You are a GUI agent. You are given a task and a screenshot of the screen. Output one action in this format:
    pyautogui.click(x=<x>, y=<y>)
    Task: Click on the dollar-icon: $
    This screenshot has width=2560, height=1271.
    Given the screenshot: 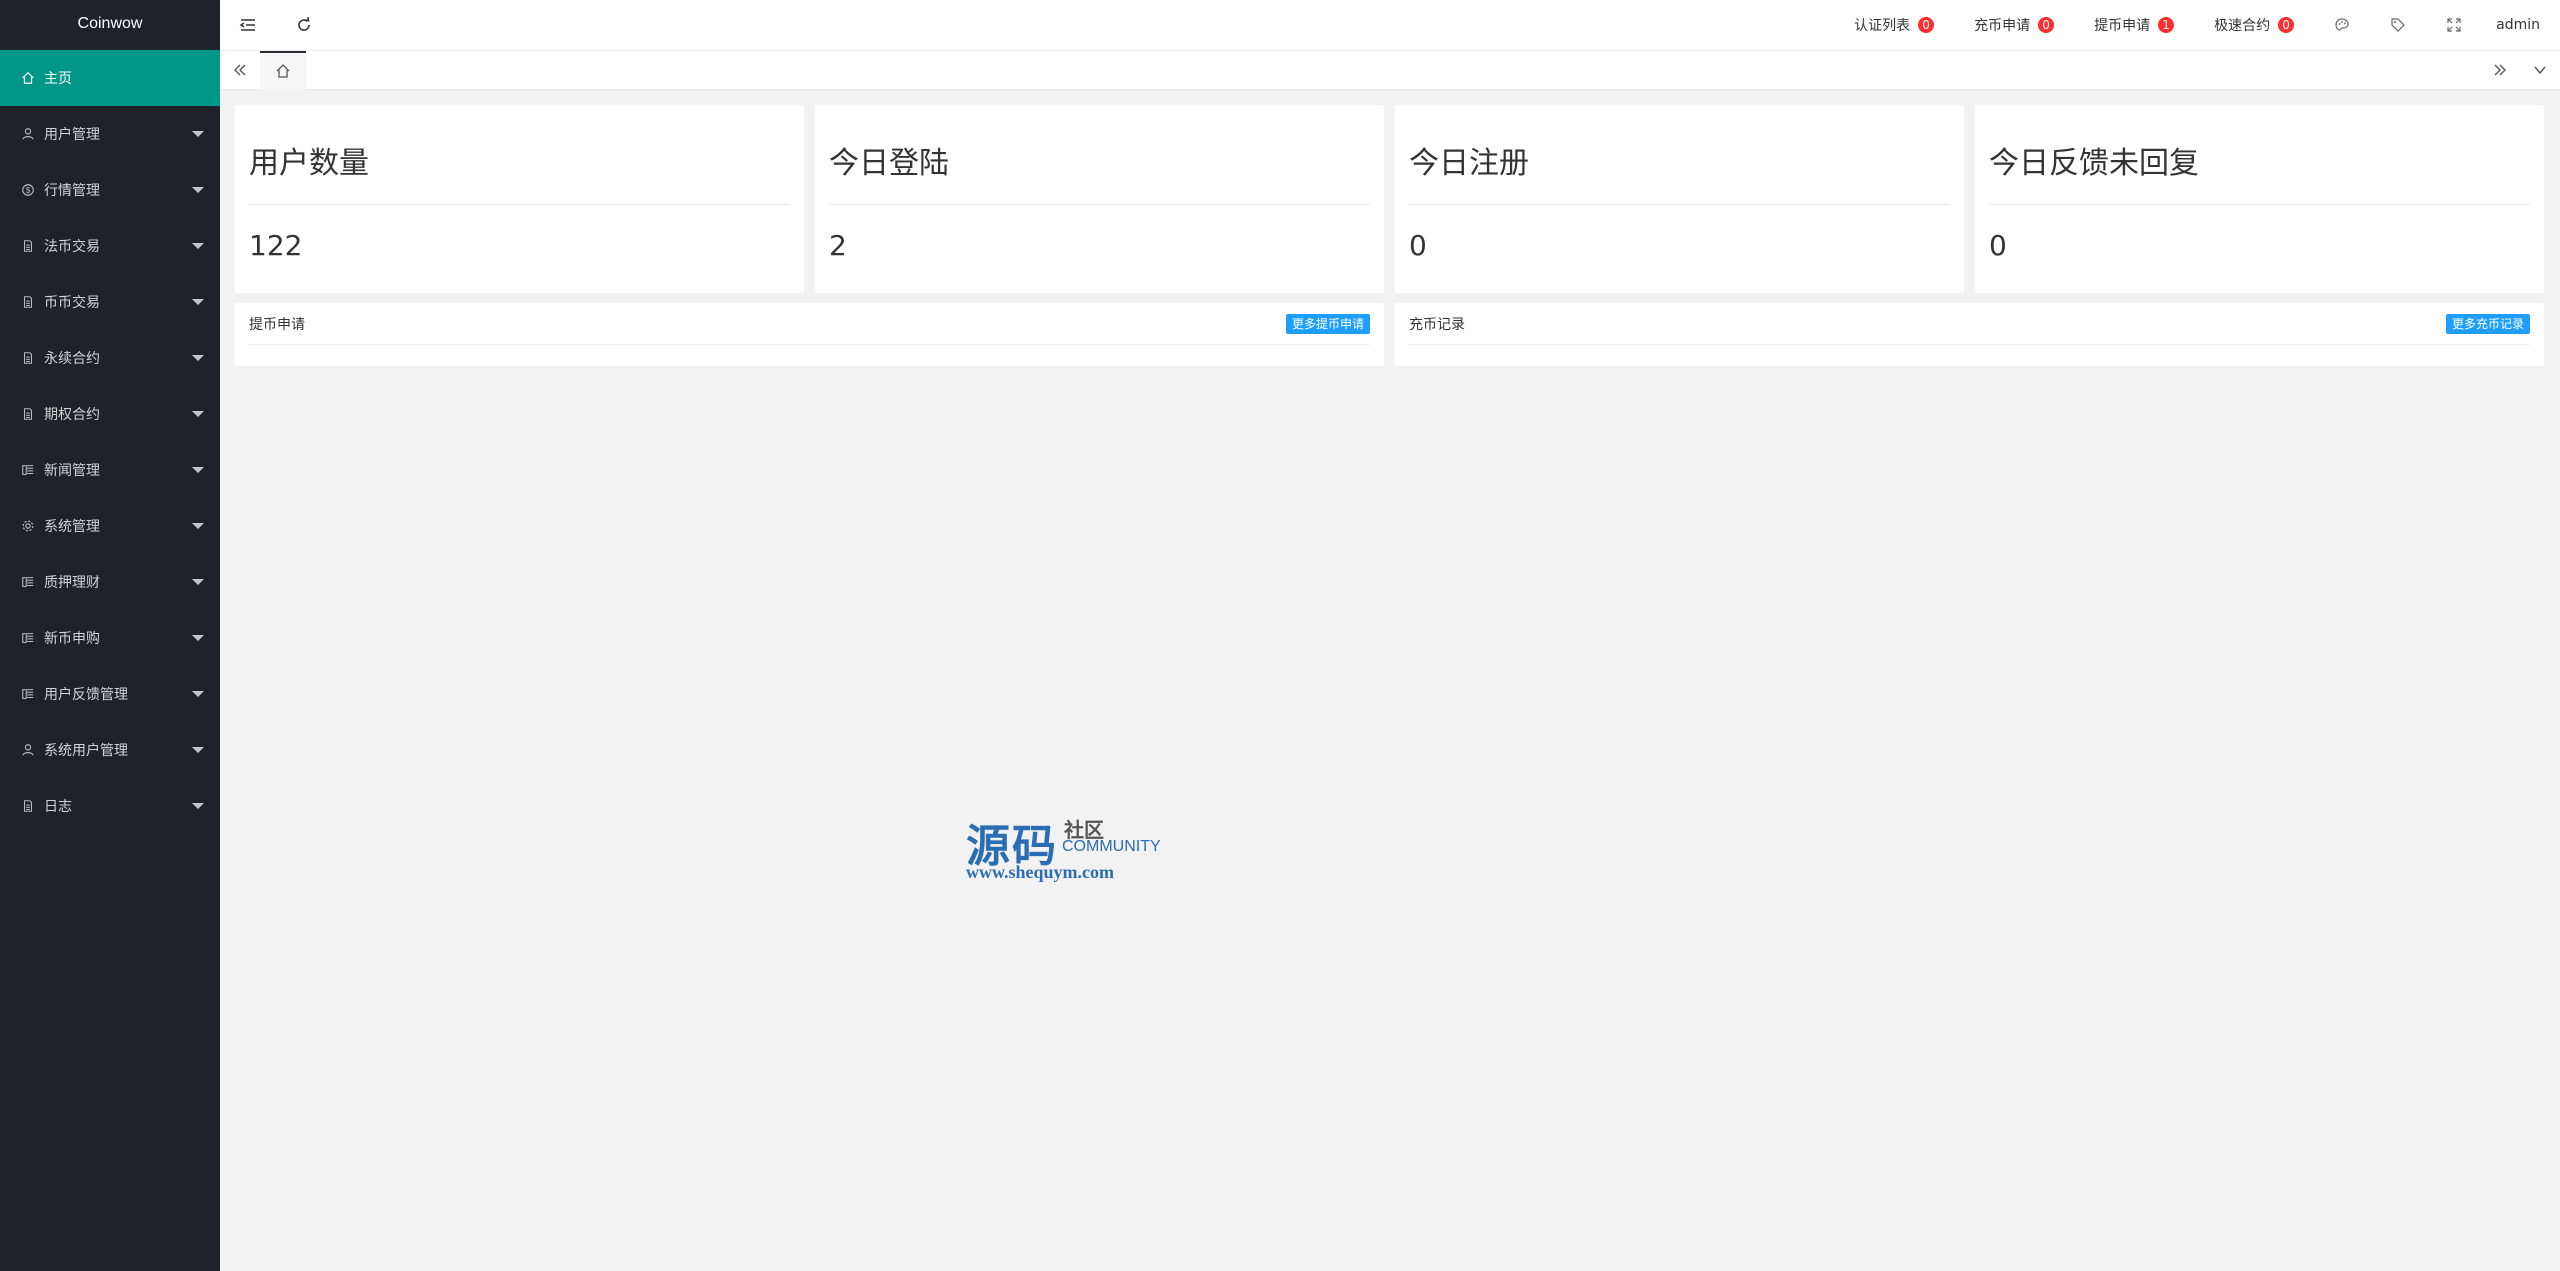 What is the action you would take?
    pyautogui.click(x=28, y=190)
    